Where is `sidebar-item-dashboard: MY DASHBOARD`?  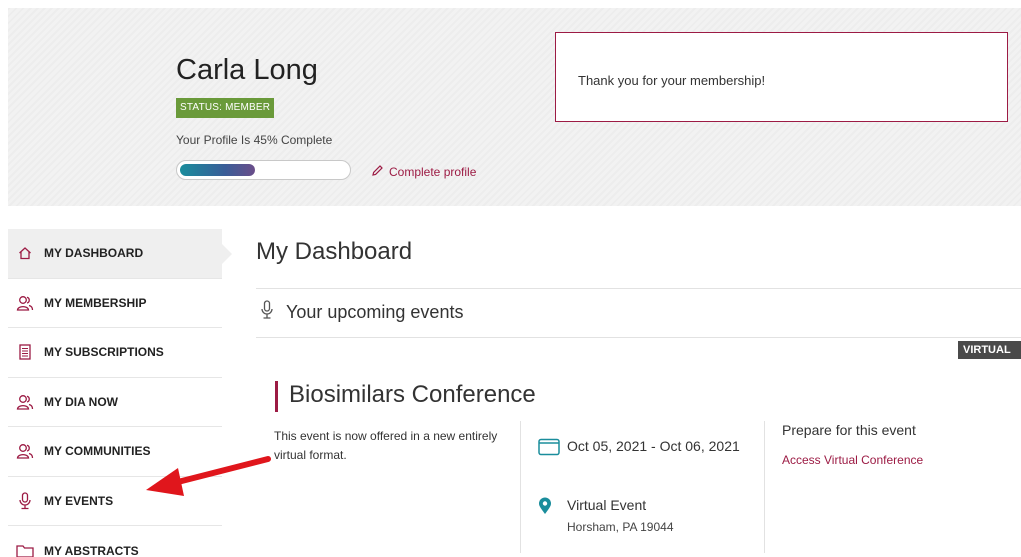 sidebar-item-dashboard: MY DASHBOARD is located at coordinates (120, 254).